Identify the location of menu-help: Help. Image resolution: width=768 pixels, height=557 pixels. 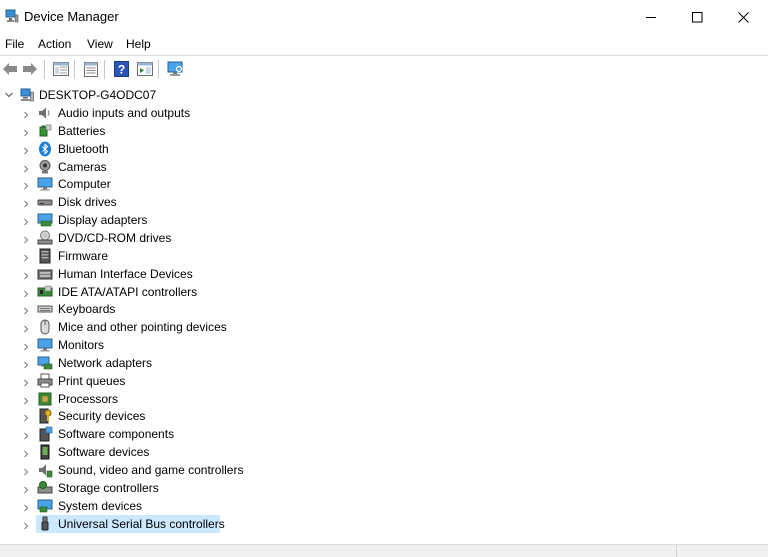
(138, 44).